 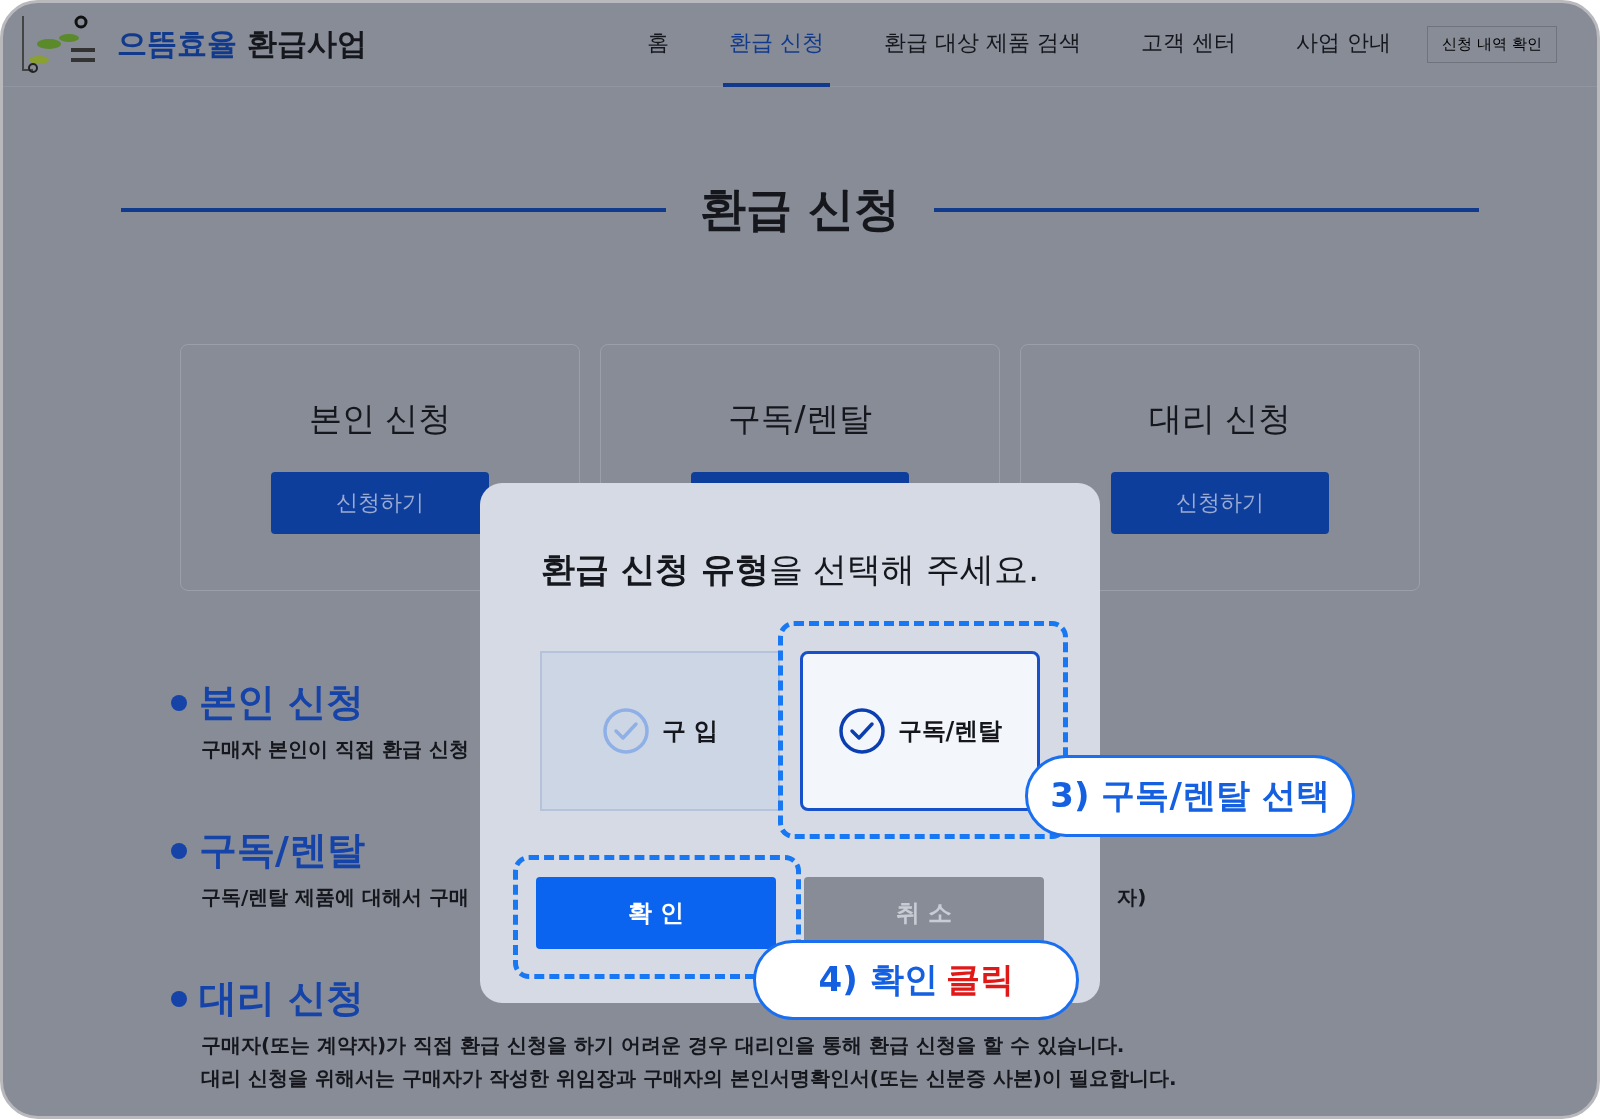 I want to click on nav-link: 환급 대상 제품 검색, so click(x=983, y=45).